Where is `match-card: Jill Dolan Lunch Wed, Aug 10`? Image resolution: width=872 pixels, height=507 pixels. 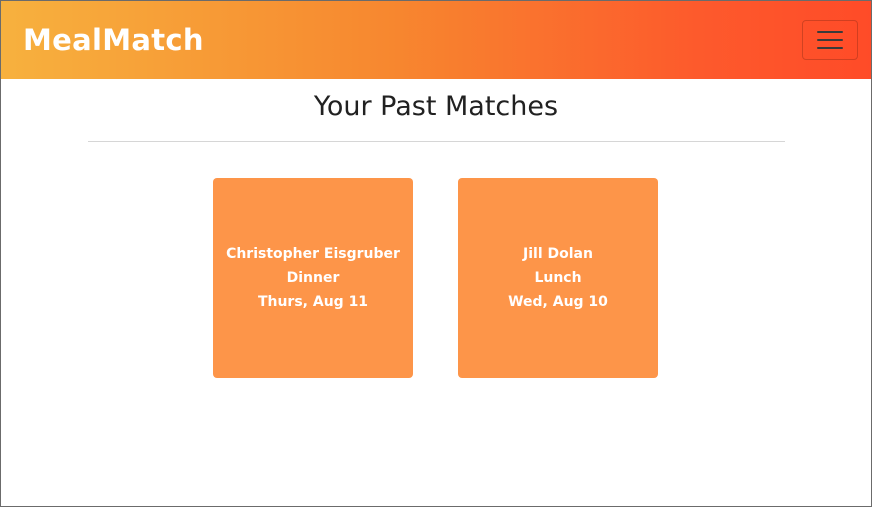
match-card: Jill Dolan Lunch Wed, Aug 10 is located at coordinates (558, 278).